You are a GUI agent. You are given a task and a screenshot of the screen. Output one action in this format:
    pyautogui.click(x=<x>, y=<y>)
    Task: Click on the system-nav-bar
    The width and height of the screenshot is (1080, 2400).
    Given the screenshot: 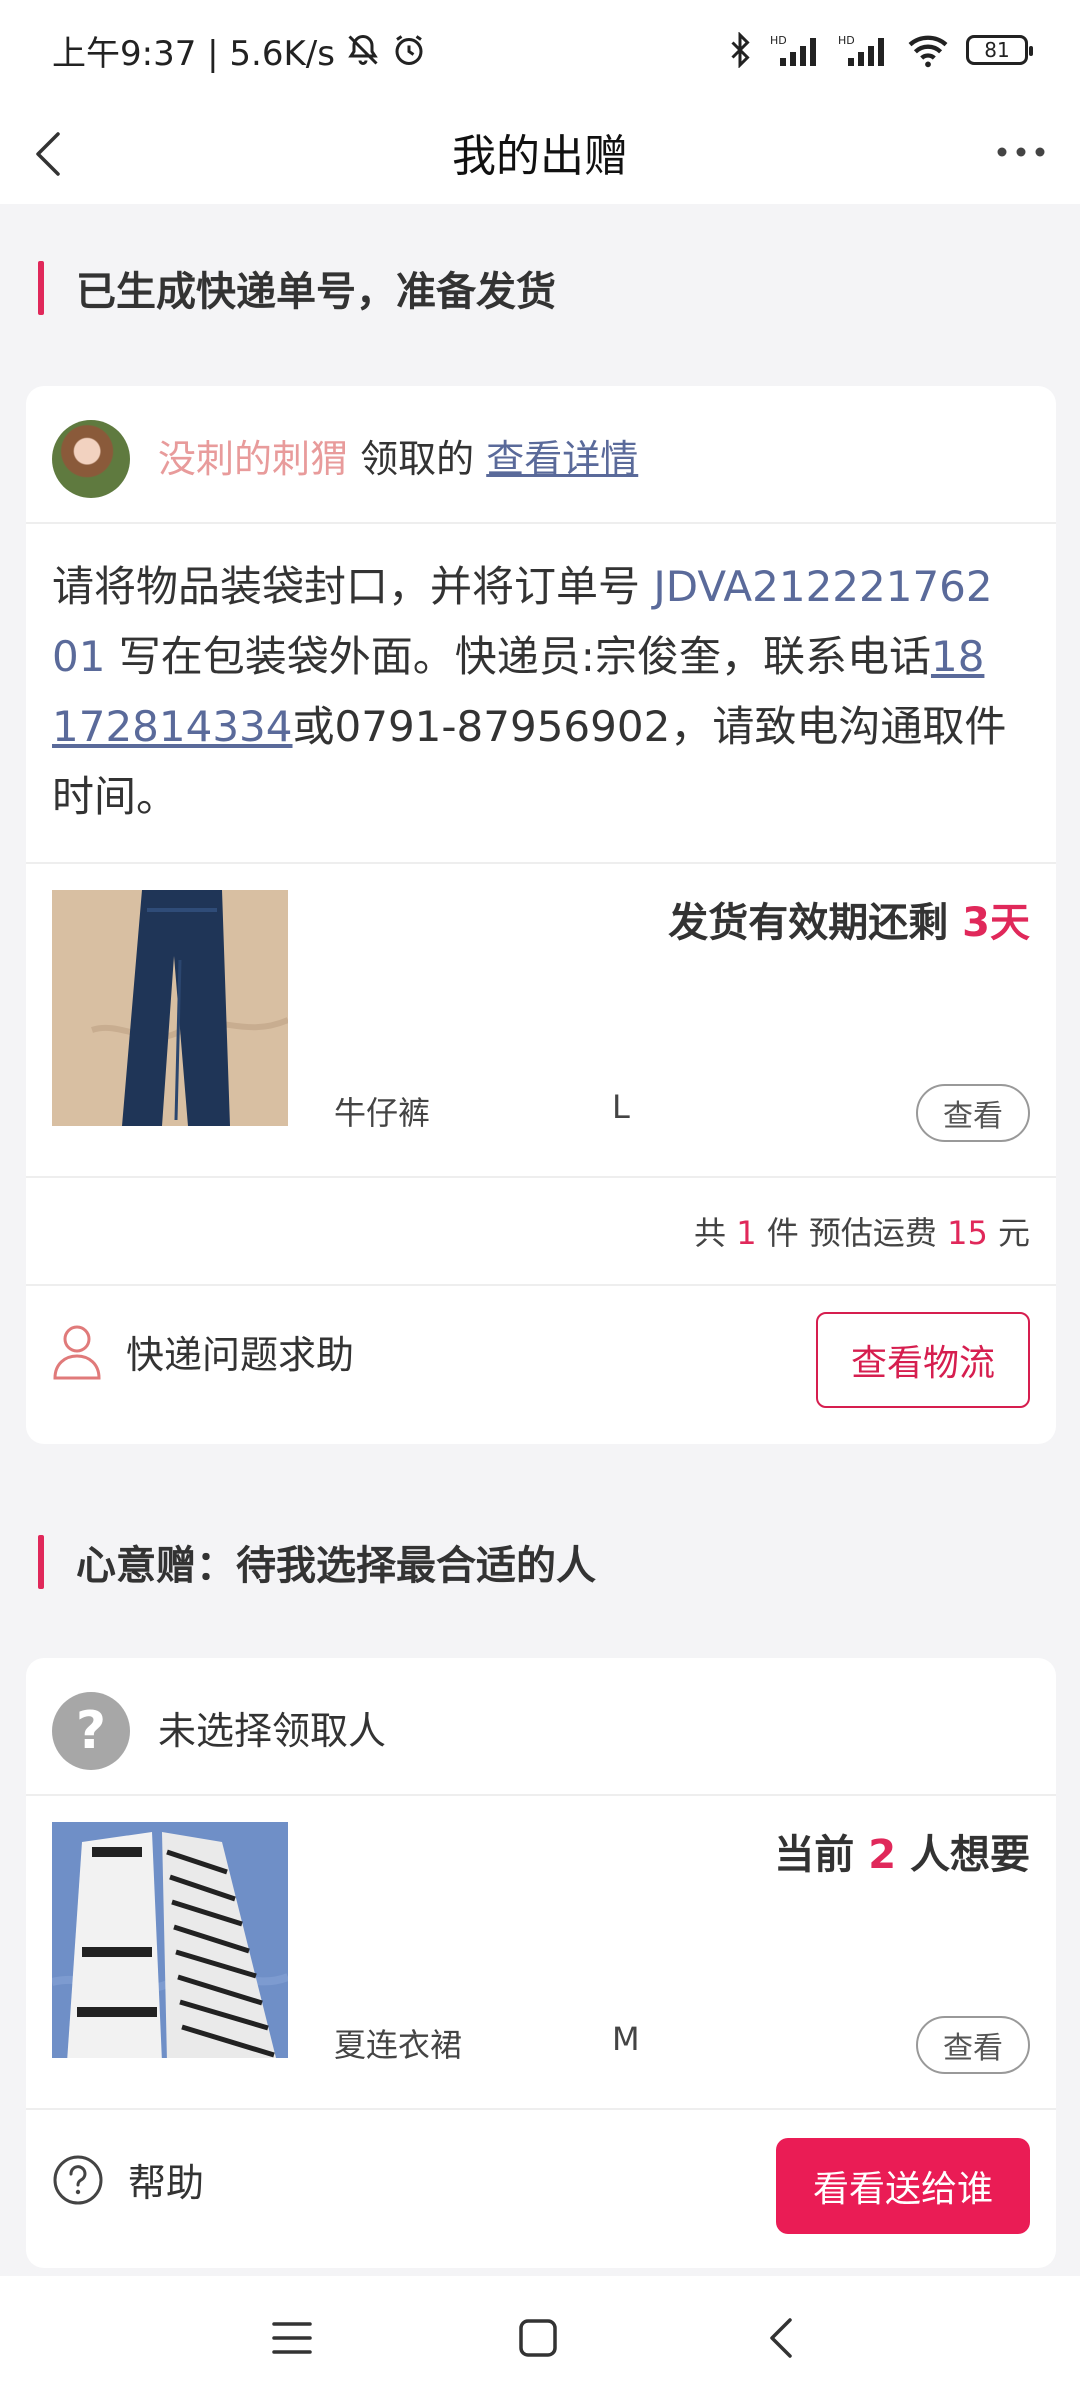 What is the action you would take?
    pyautogui.click(x=540, y=2338)
    